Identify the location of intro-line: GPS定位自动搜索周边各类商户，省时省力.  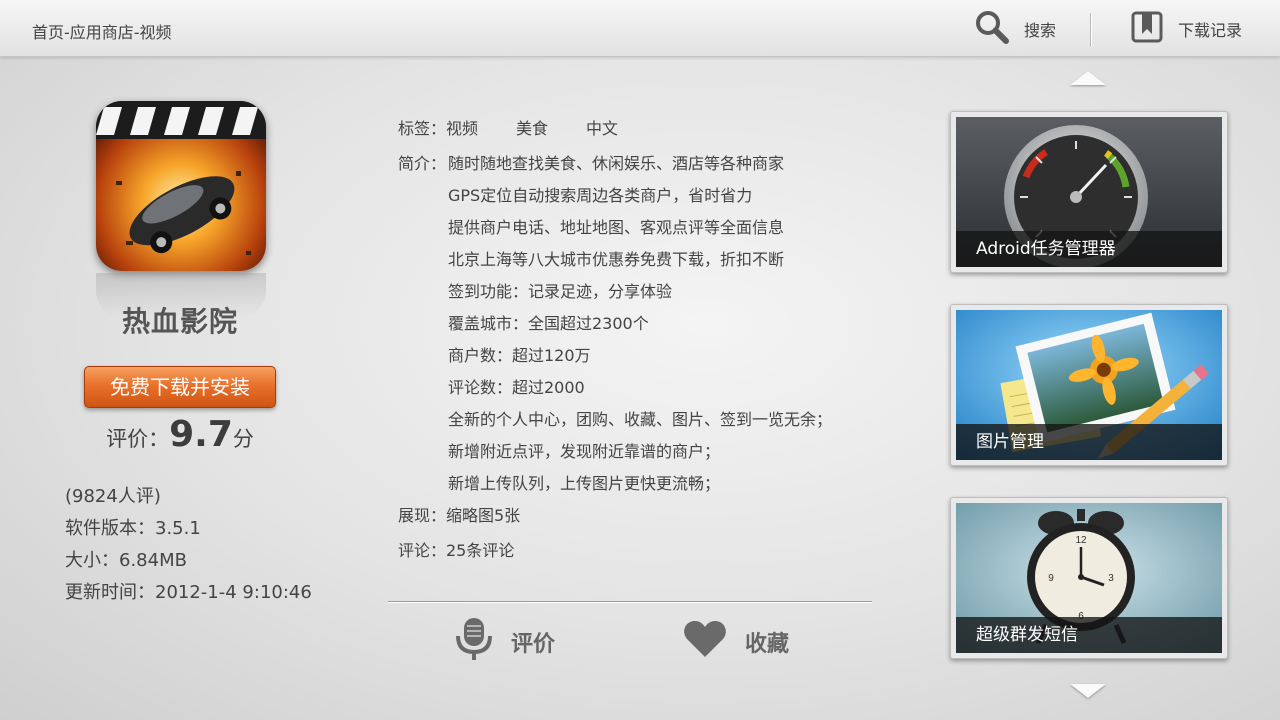
(600, 195).